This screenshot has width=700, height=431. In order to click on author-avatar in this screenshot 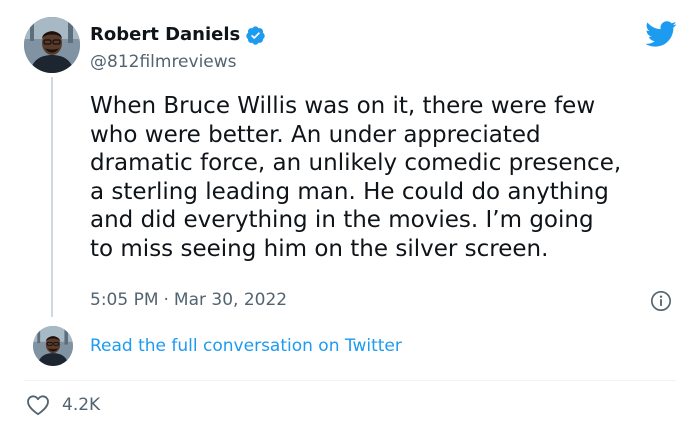, I will do `click(52, 45)`.